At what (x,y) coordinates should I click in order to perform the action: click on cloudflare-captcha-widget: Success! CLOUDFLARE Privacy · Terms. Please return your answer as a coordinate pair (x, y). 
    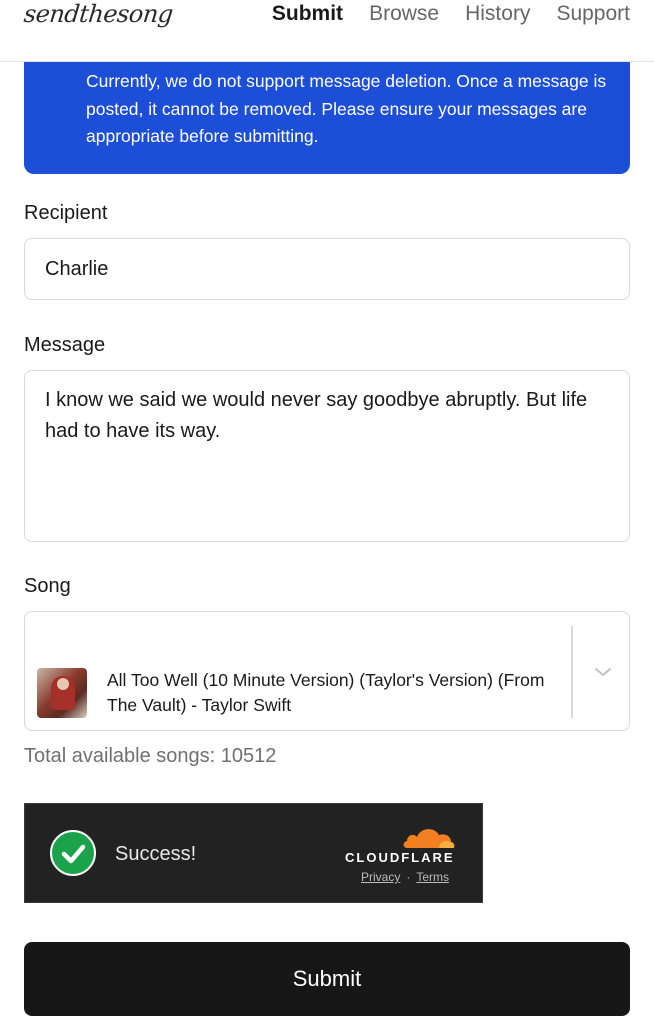
    Looking at the image, I should click on (253, 853).